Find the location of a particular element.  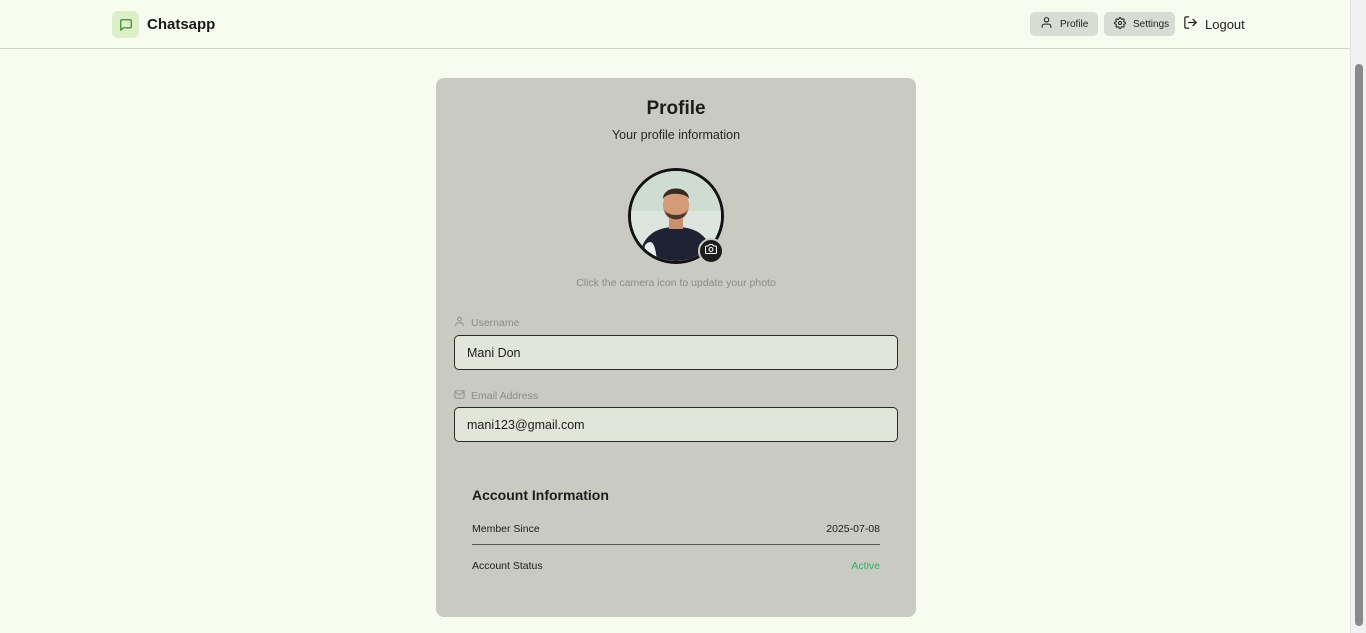

username-label-text: Username is located at coordinates (495, 323).